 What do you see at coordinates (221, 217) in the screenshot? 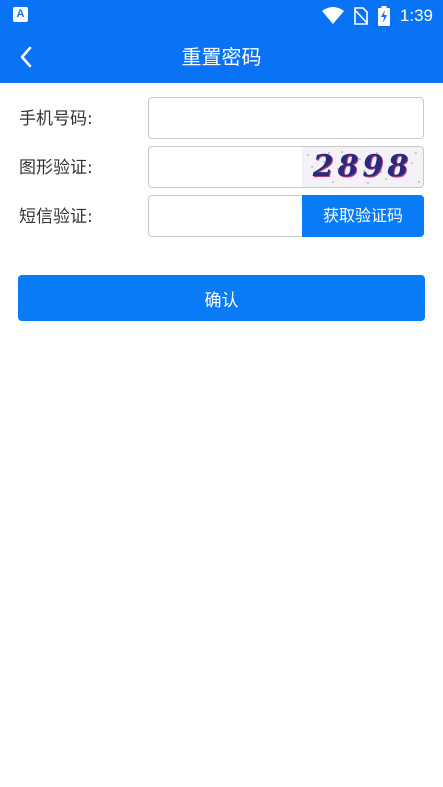
I see `sms-row: 短信验证: 获取验证码` at bounding box center [221, 217].